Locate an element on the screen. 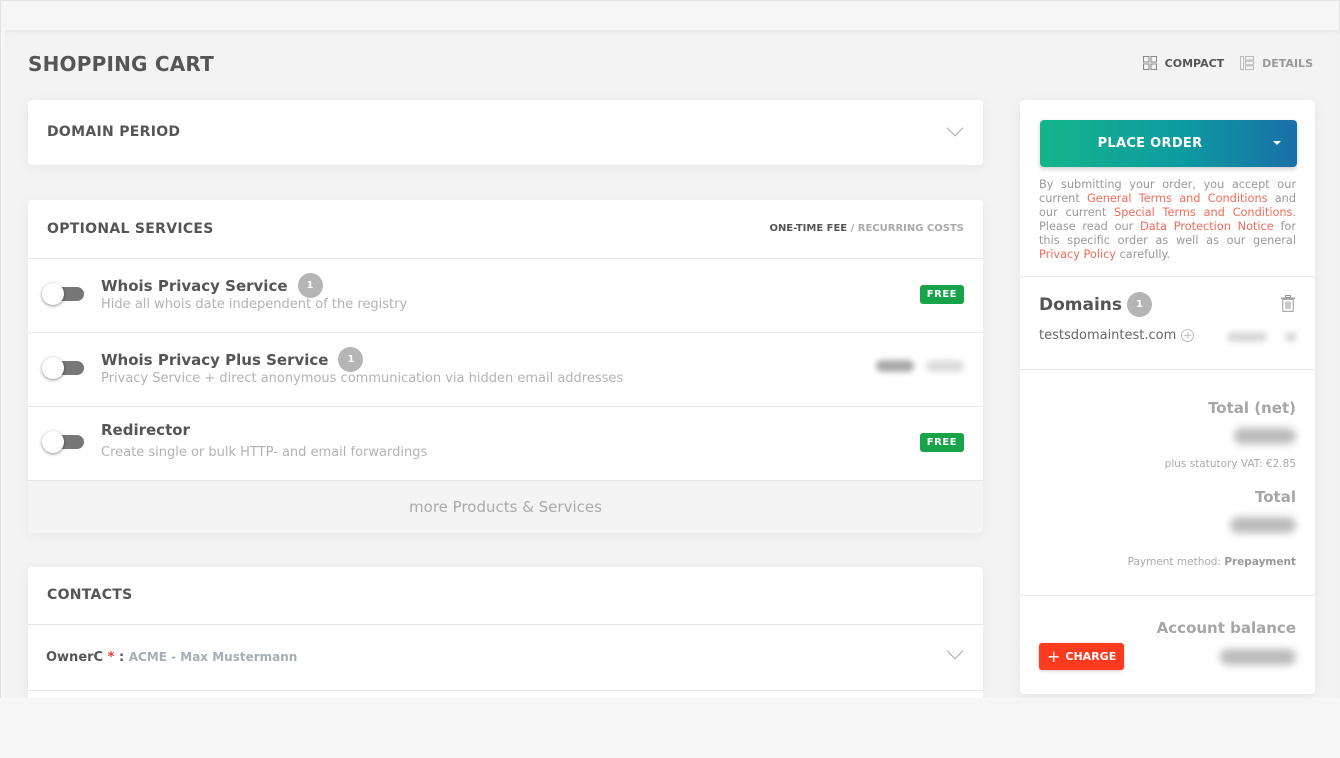  domains-count-badge: 1 is located at coordinates (1140, 304).